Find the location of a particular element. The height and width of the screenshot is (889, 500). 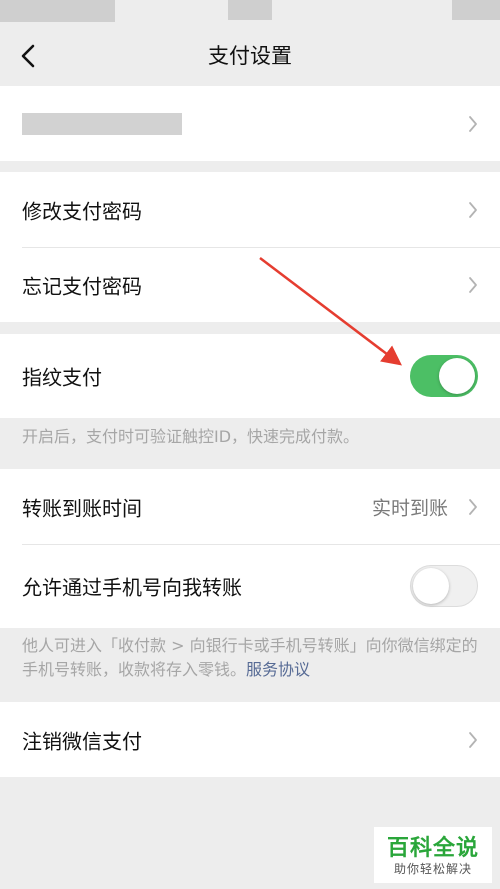

account-group is located at coordinates (250, 123).